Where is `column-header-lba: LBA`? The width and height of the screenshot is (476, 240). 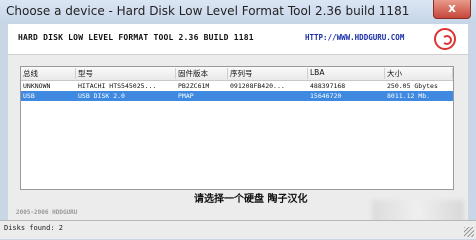 column-header-lba: LBA is located at coordinates (346, 73).